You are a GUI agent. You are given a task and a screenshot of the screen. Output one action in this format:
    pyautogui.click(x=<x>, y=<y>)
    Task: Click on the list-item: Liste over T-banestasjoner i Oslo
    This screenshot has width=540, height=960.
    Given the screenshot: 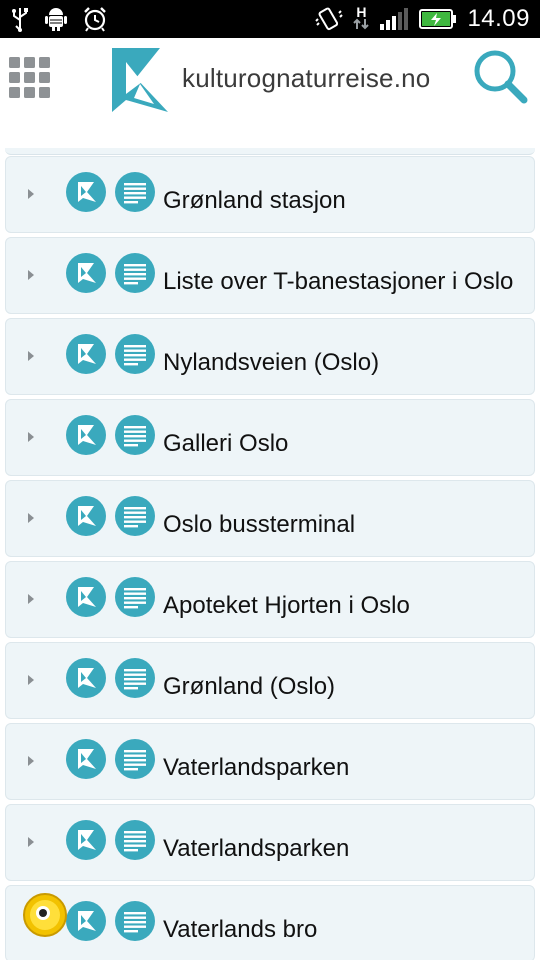 What is the action you would take?
    pyautogui.click(x=270, y=275)
    